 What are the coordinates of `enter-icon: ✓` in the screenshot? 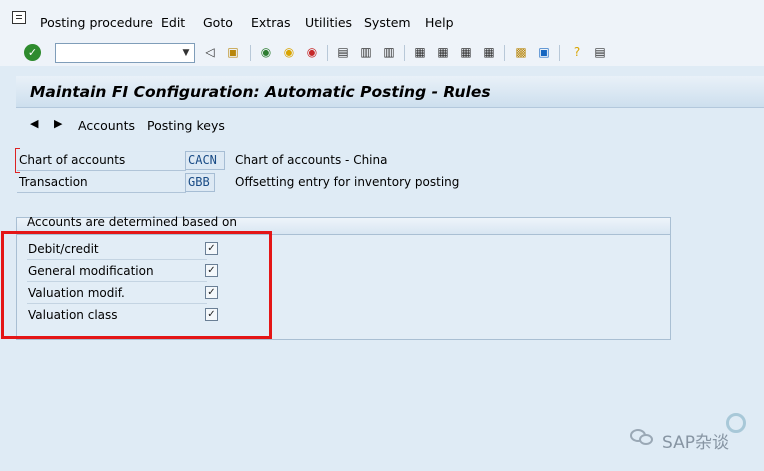 It's located at (32, 52).